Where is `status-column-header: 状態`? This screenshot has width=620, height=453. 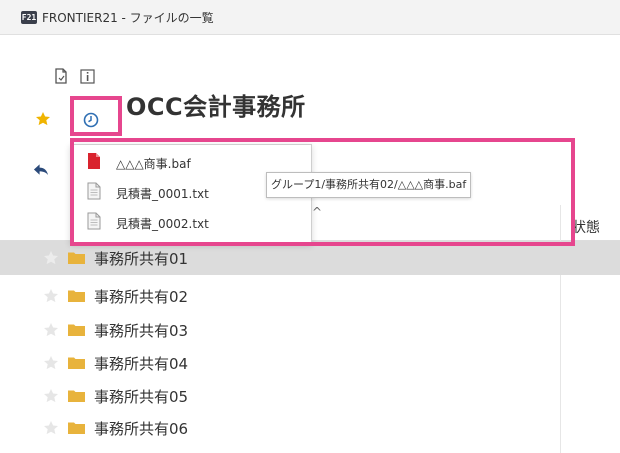
status-column-header: 状態 is located at coordinates (586, 227).